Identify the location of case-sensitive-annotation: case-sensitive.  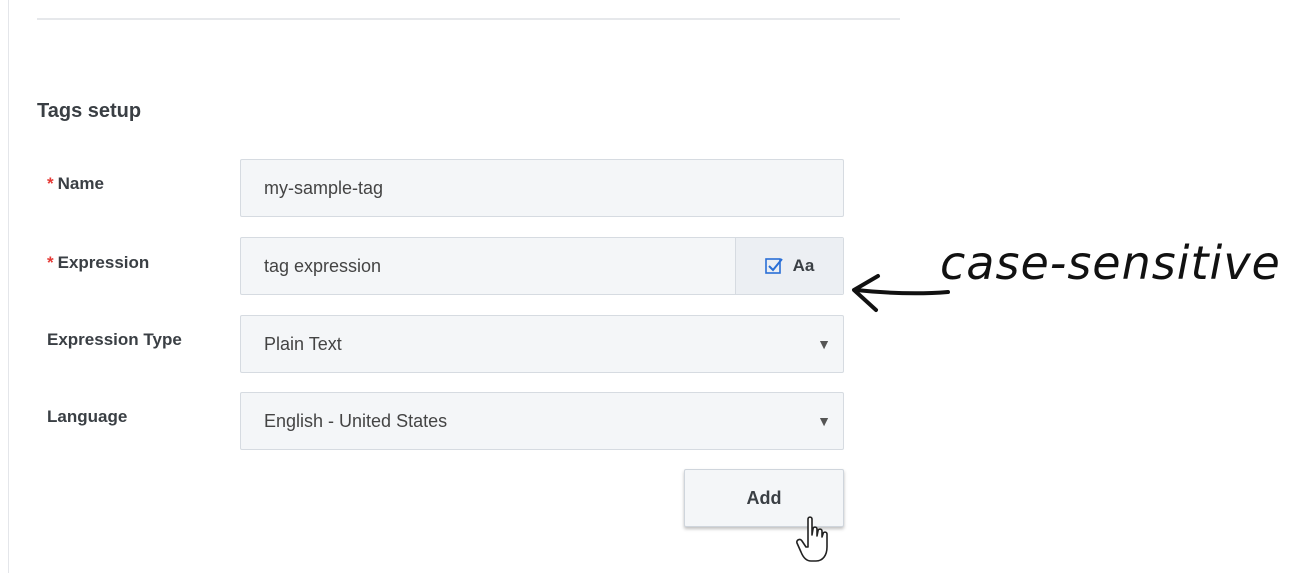
(1110, 263).